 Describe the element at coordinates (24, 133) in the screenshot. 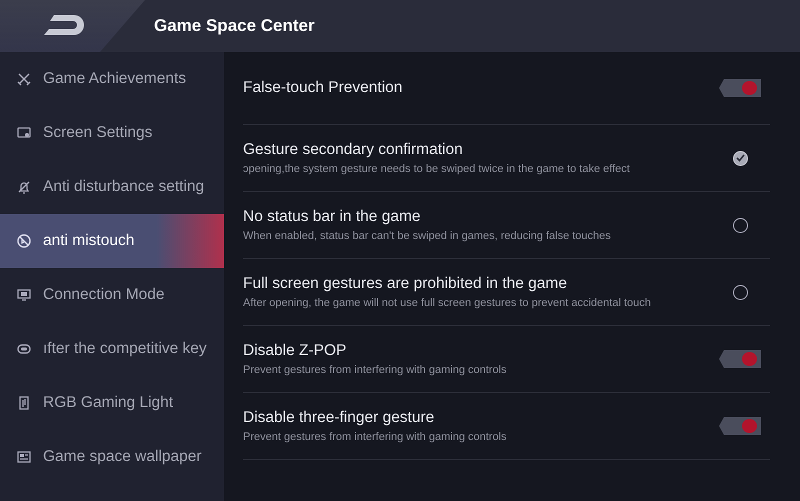

I see `screen-gear-icon` at that location.